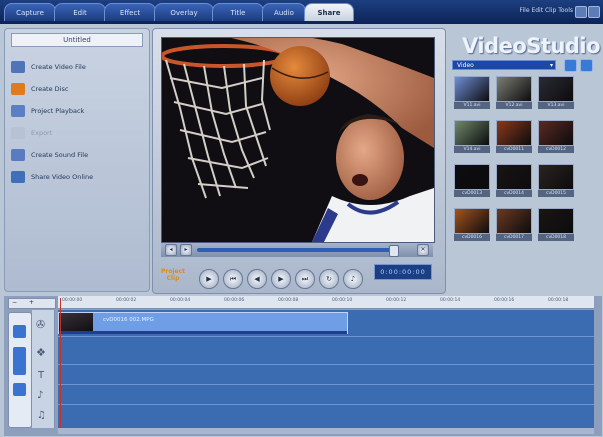  Describe the element at coordinates (80, 12) in the screenshot. I see `tab-edit: Edit` at that location.